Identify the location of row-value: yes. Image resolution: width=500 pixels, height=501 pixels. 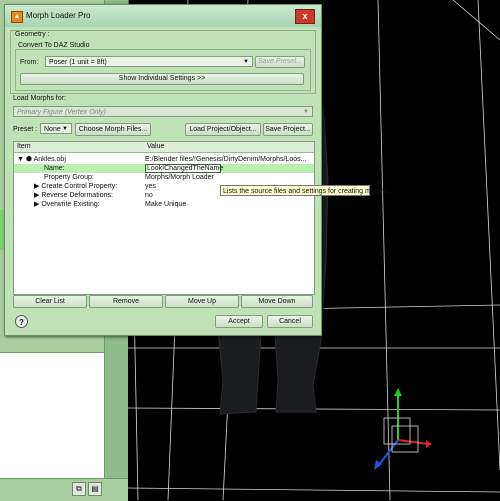
(150, 186).